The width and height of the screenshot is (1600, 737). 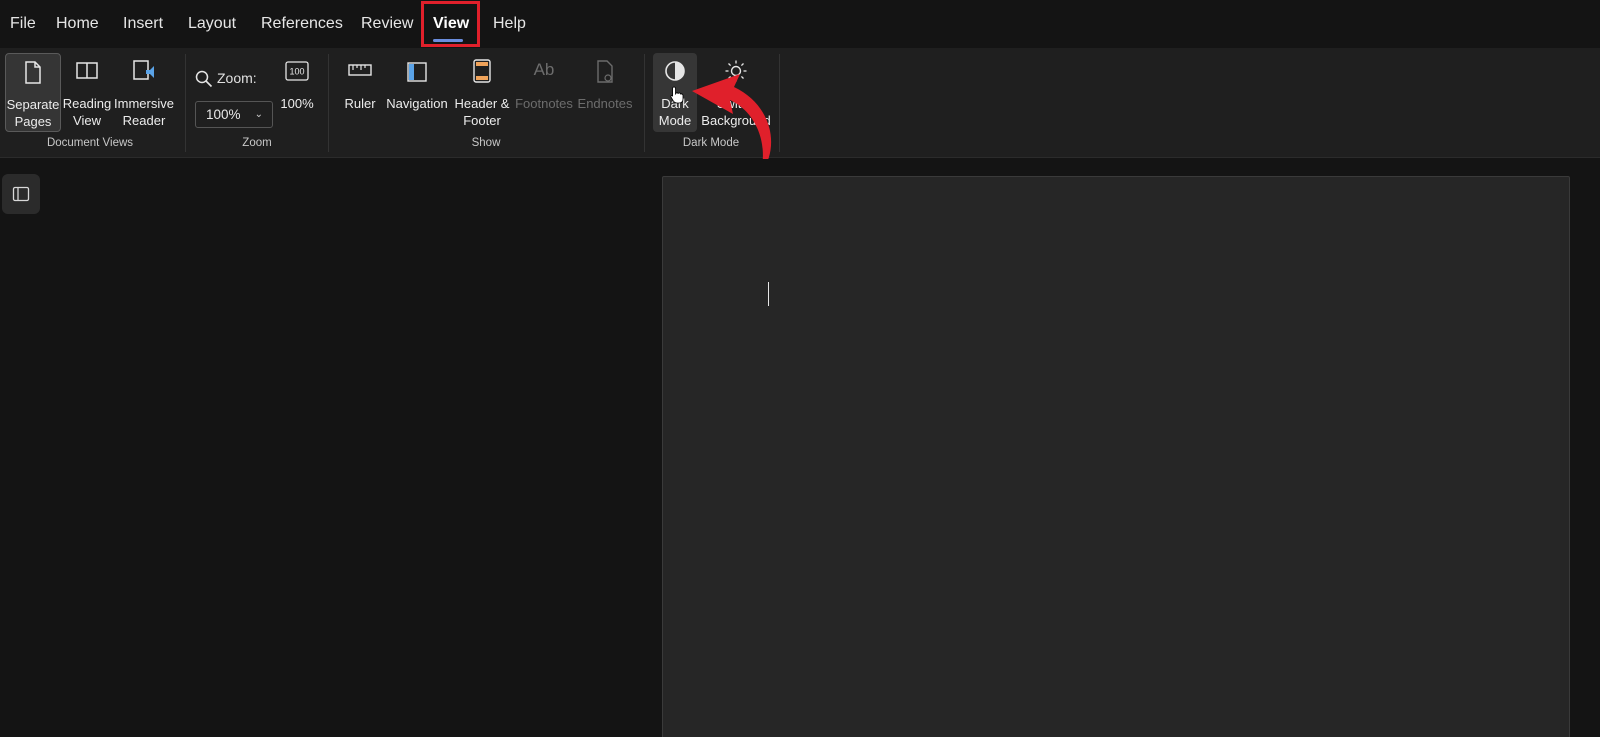 What do you see at coordinates (509, 24) in the screenshot?
I see `tab-help: Help` at bounding box center [509, 24].